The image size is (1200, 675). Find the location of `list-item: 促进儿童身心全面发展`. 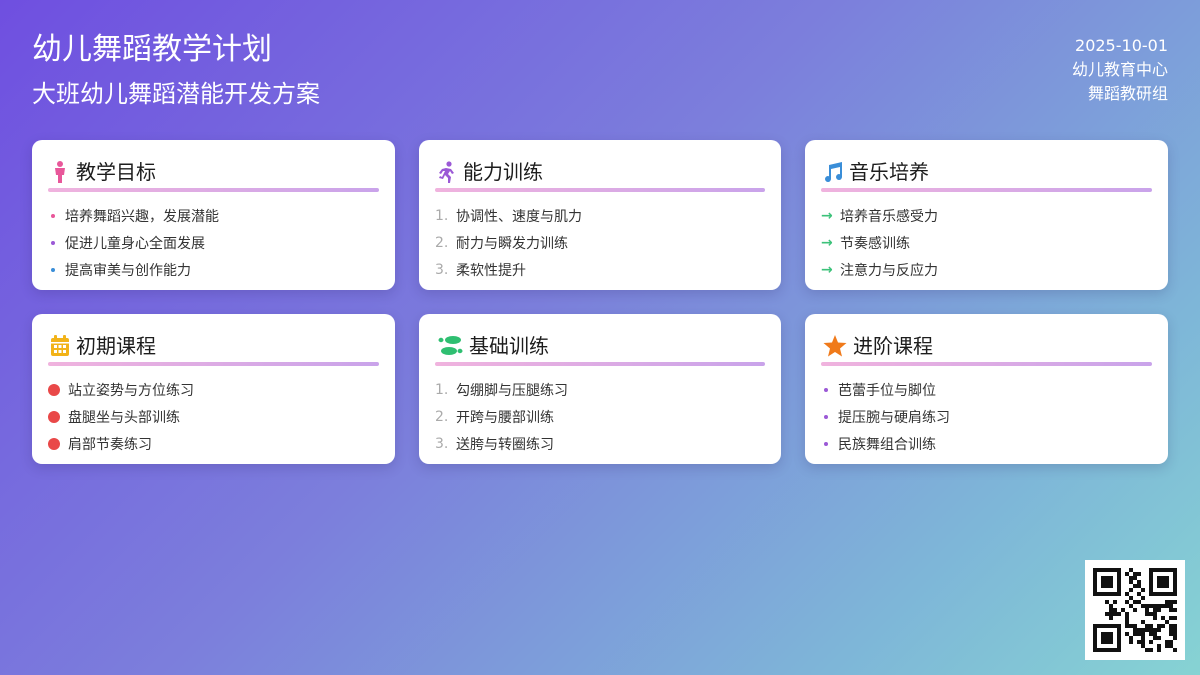

list-item: 促进儿童身心全面发展 is located at coordinates (213, 242).